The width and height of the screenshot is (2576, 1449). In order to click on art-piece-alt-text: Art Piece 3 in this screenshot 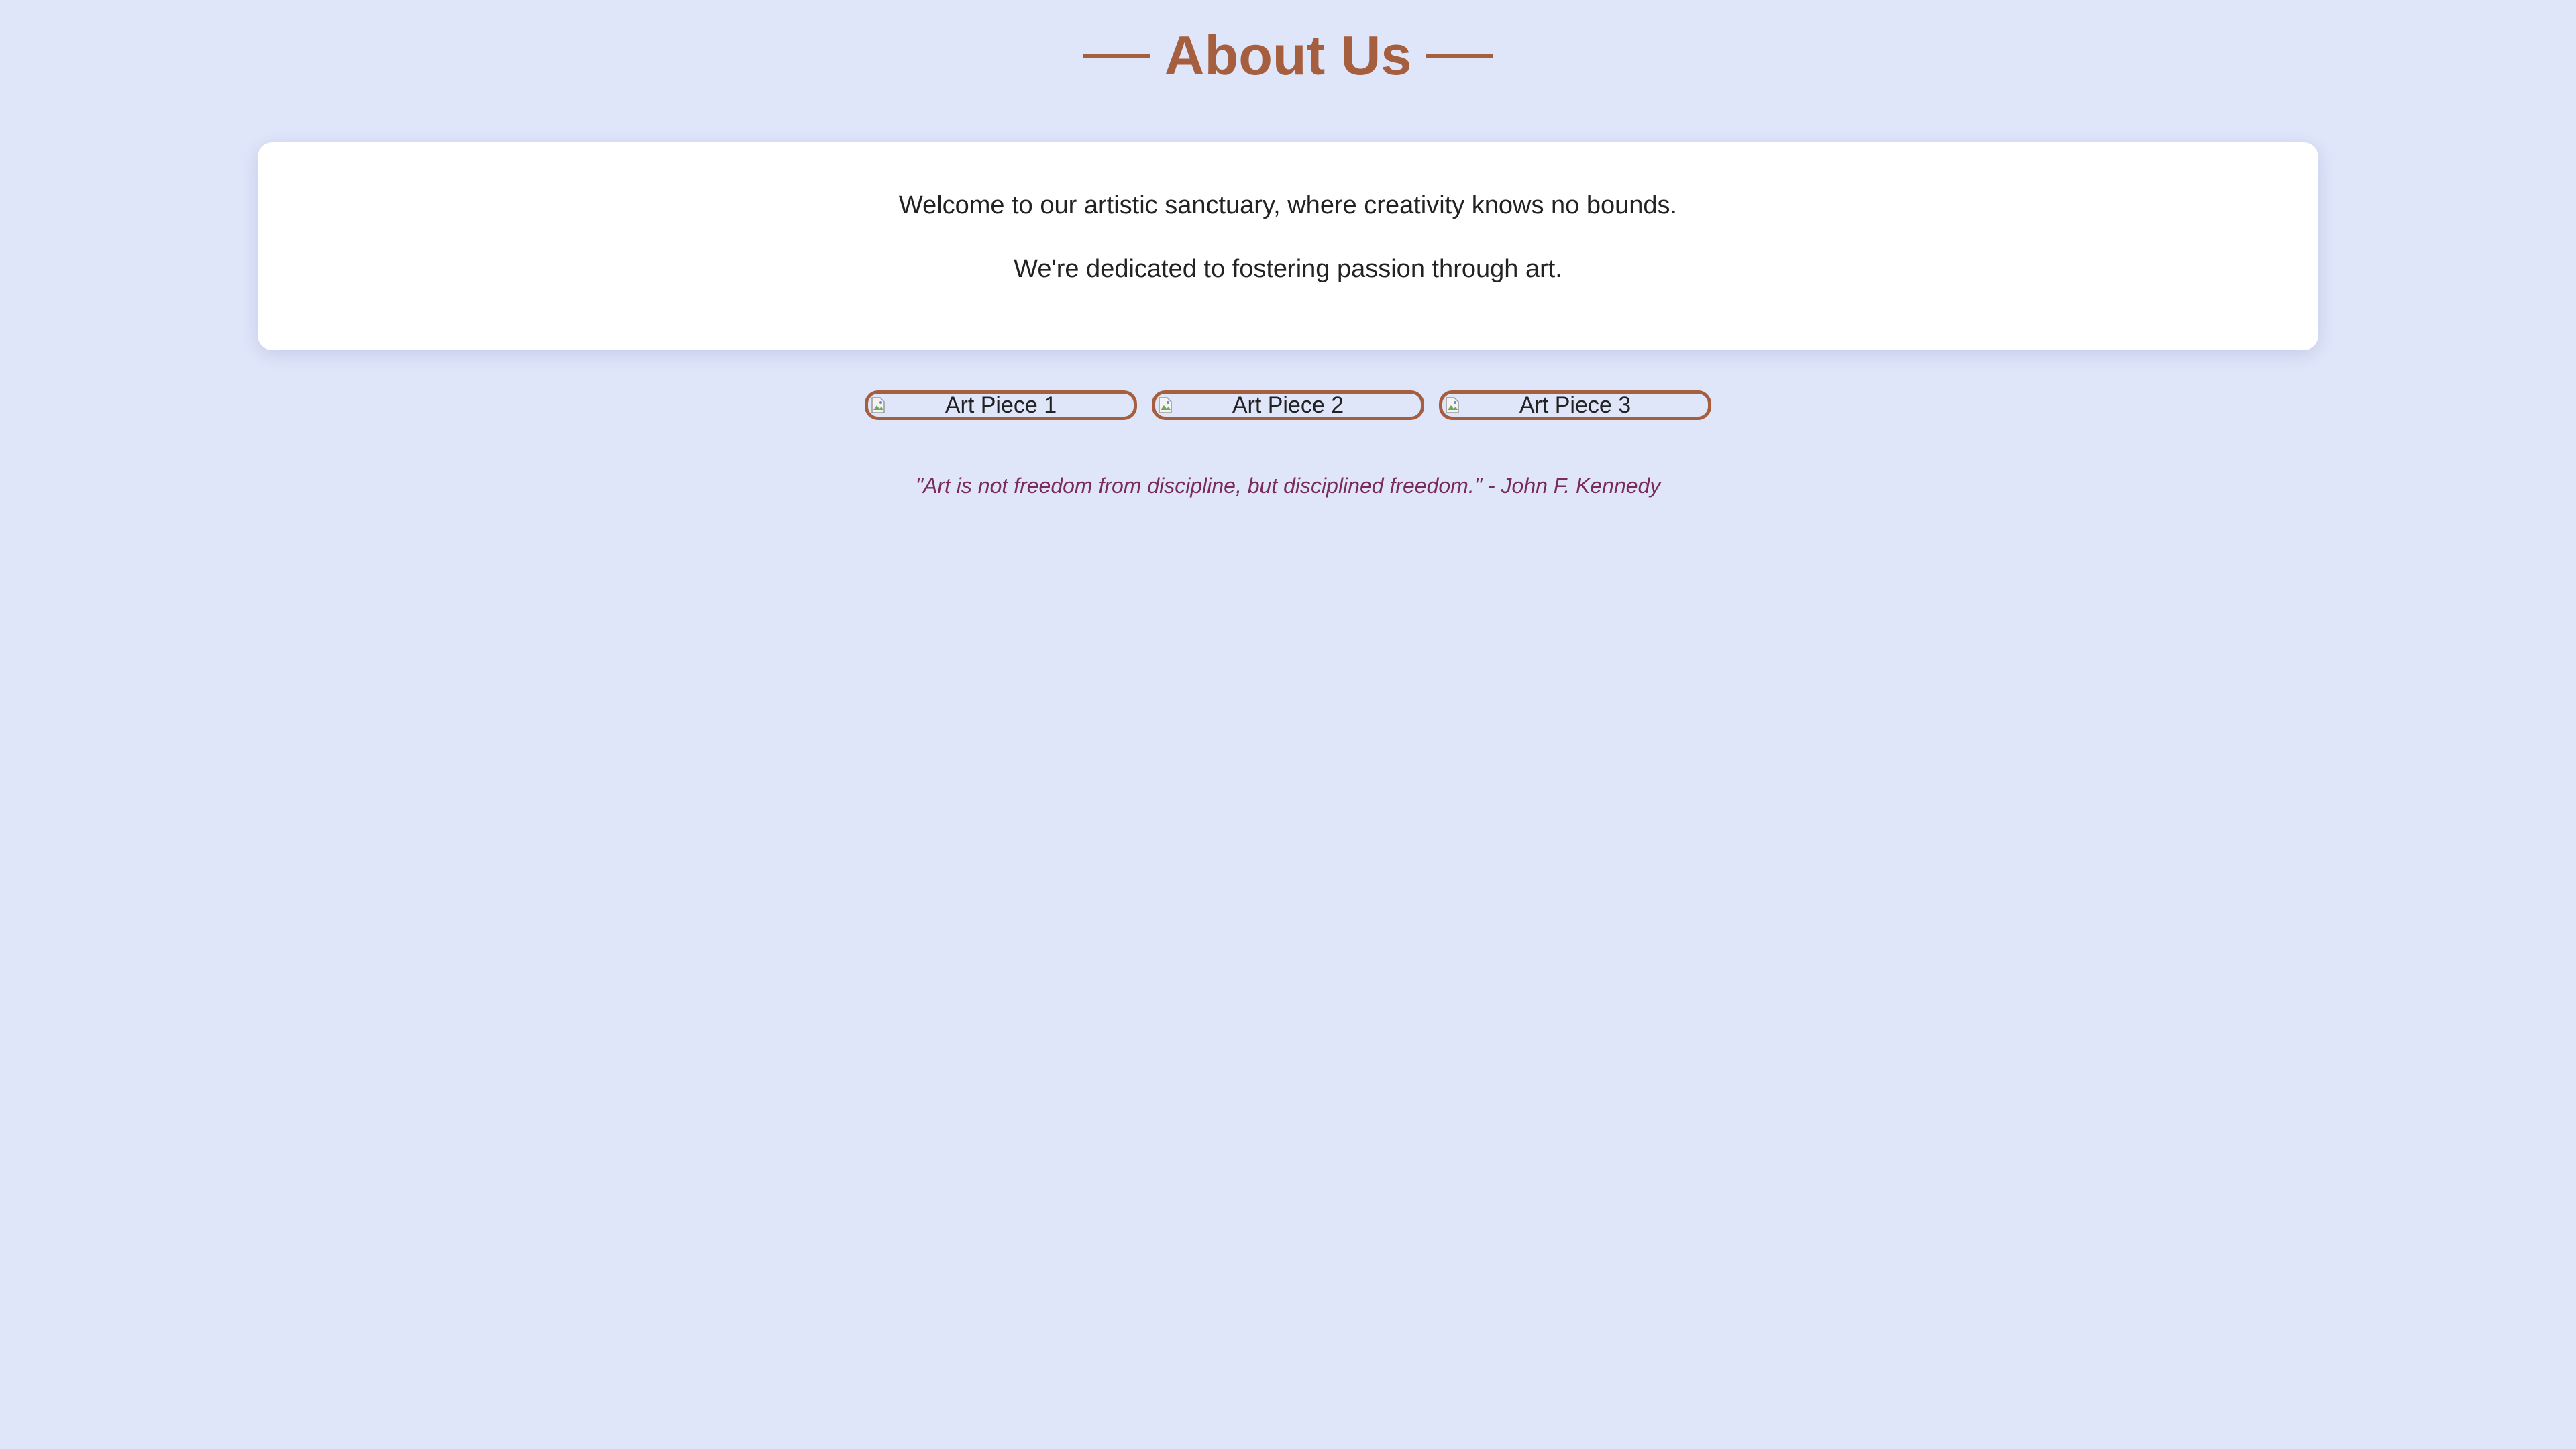, I will do `click(1575, 405)`.